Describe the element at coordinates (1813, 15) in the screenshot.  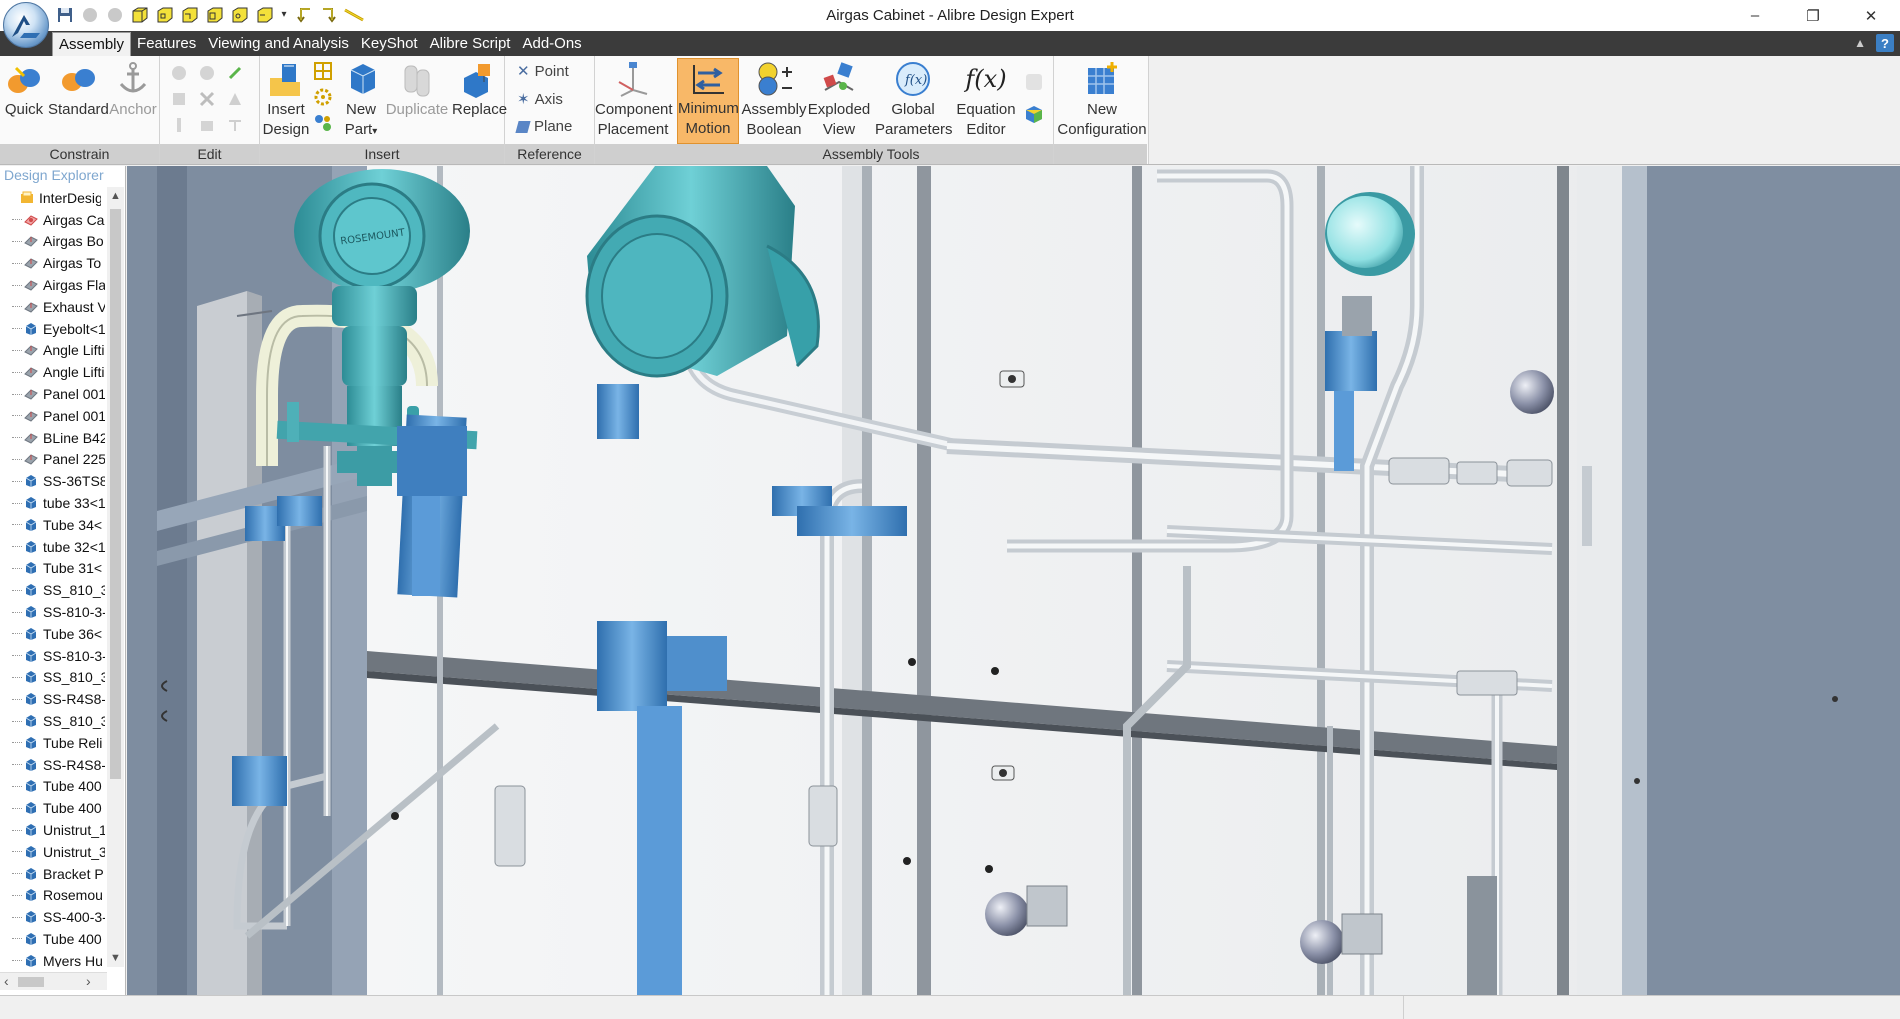
I see `restore-button: ❐` at that location.